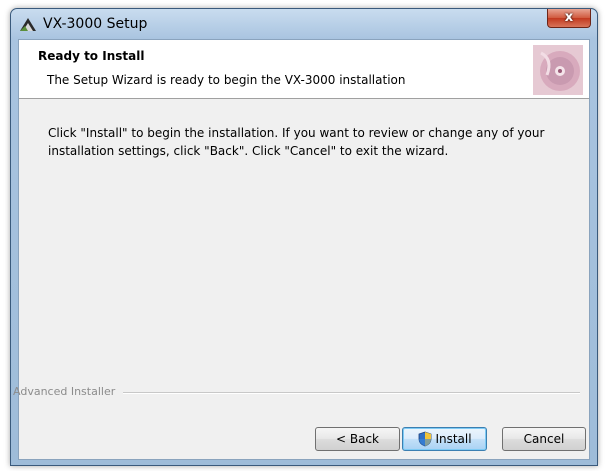 Image resolution: width=610 pixels, height=471 pixels. I want to click on cancel-button-label: Cancel, so click(544, 439).